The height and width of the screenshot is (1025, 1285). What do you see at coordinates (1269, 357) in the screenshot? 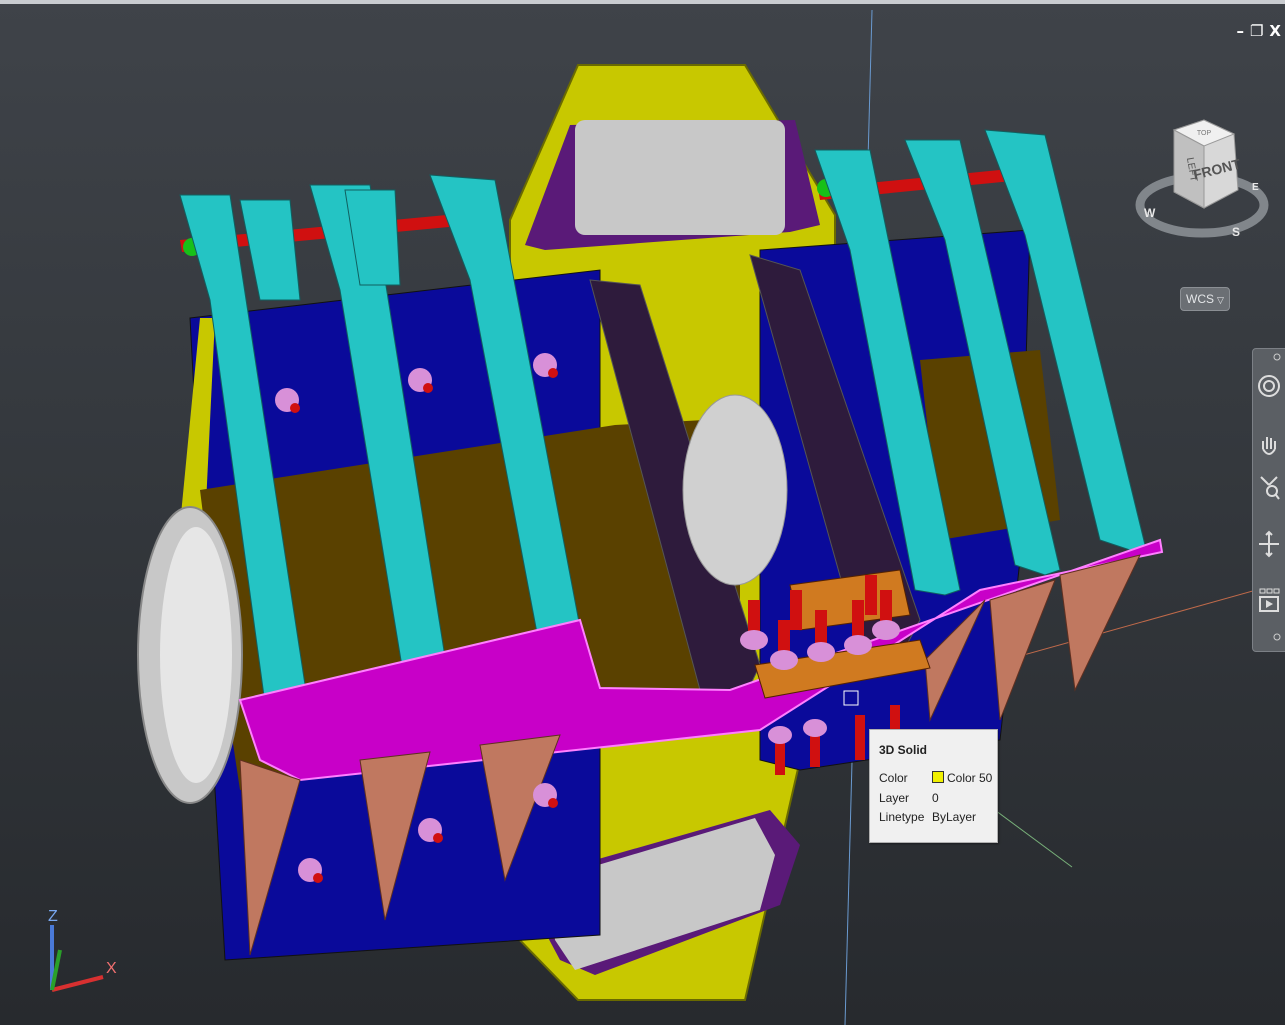
I see `navbar-close-icon` at bounding box center [1269, 357].